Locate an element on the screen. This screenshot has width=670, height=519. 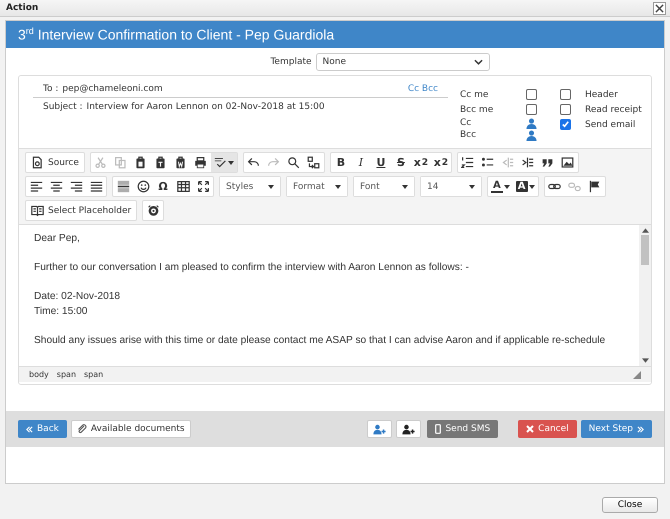
align-left-icon is located at coordinates (36, 186).